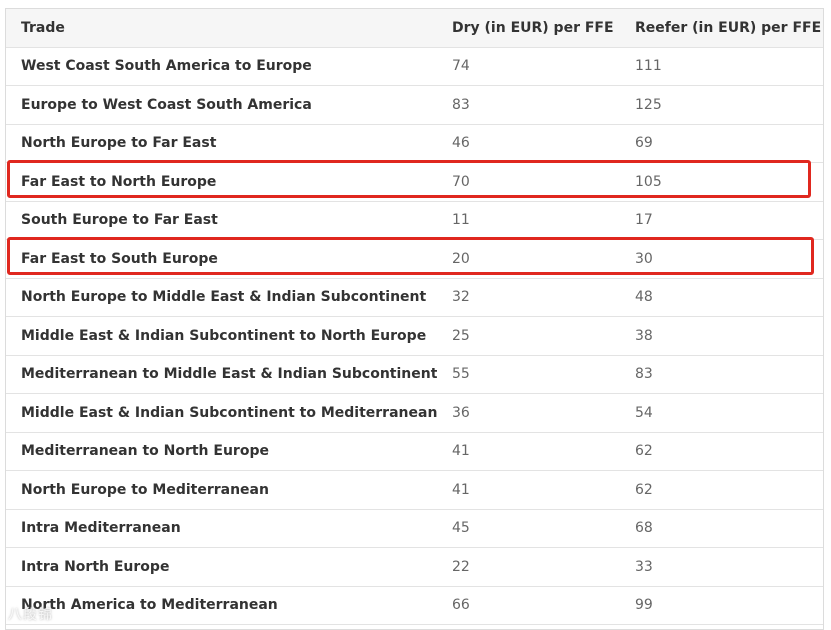  What do you see at coordinates (221, 528) in the screenshot?
I see `trade-cell: Intra Mediterranean` at bounding box center [221, 528].